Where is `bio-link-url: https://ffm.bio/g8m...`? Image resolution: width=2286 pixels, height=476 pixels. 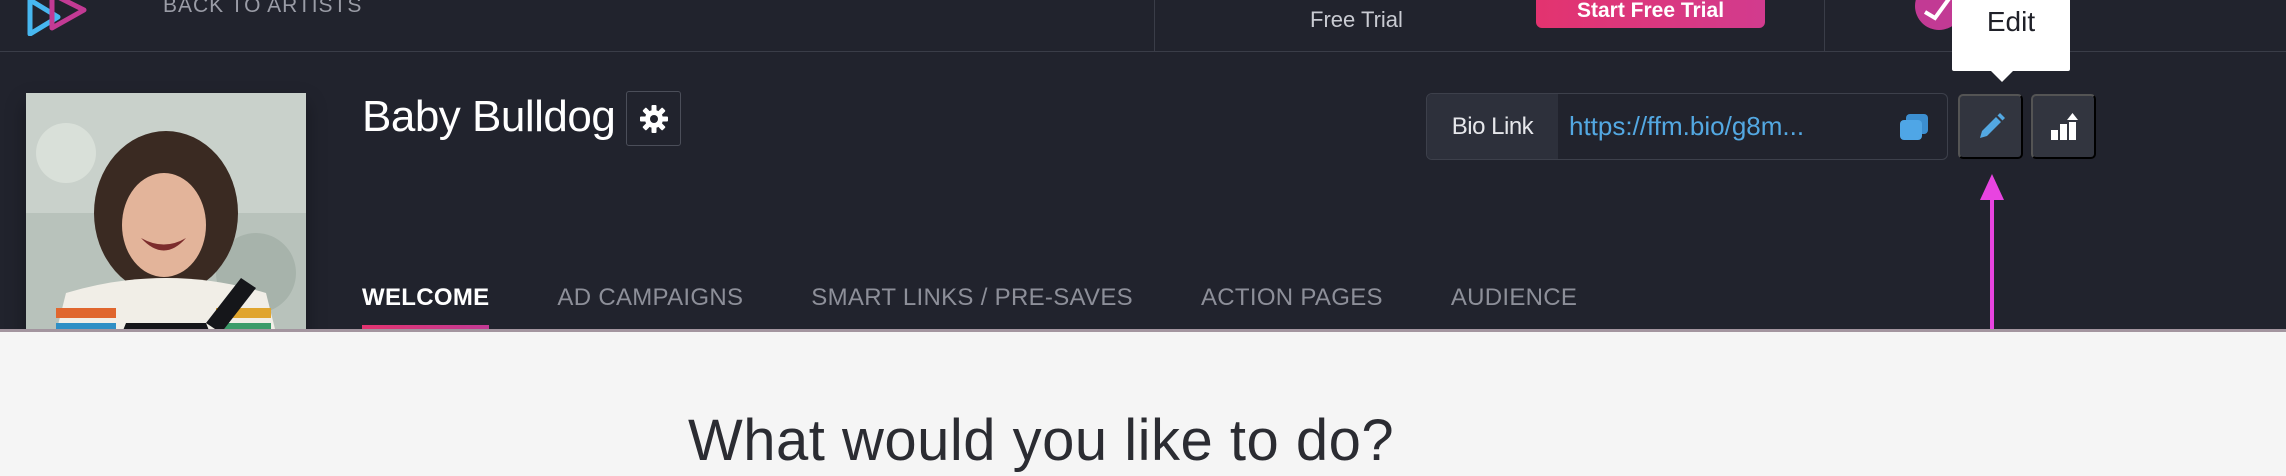
bio-link-url: https://ffm.bio/g8m... is located at coordinates (1734, 126).